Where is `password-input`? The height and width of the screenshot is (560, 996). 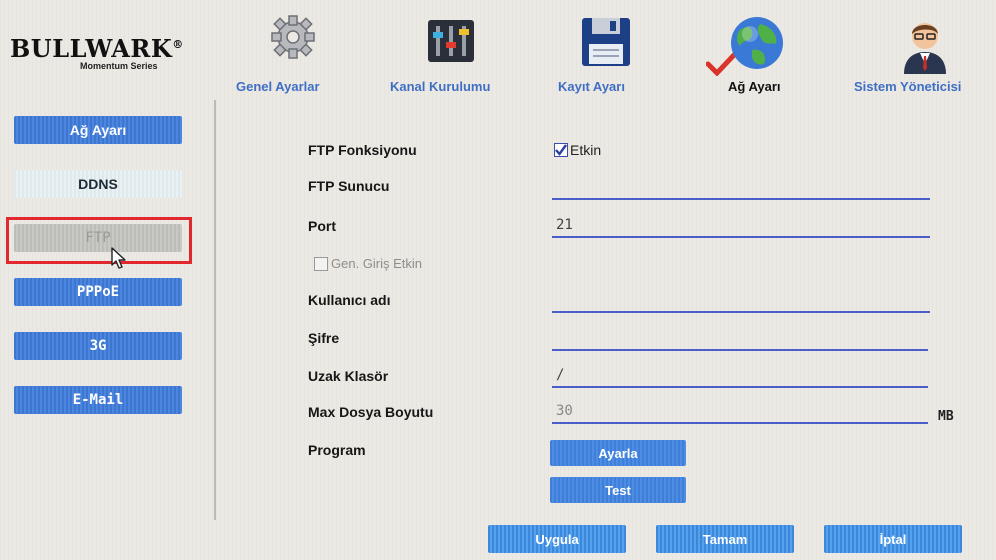 password-input is located at coordinates (740, 339).